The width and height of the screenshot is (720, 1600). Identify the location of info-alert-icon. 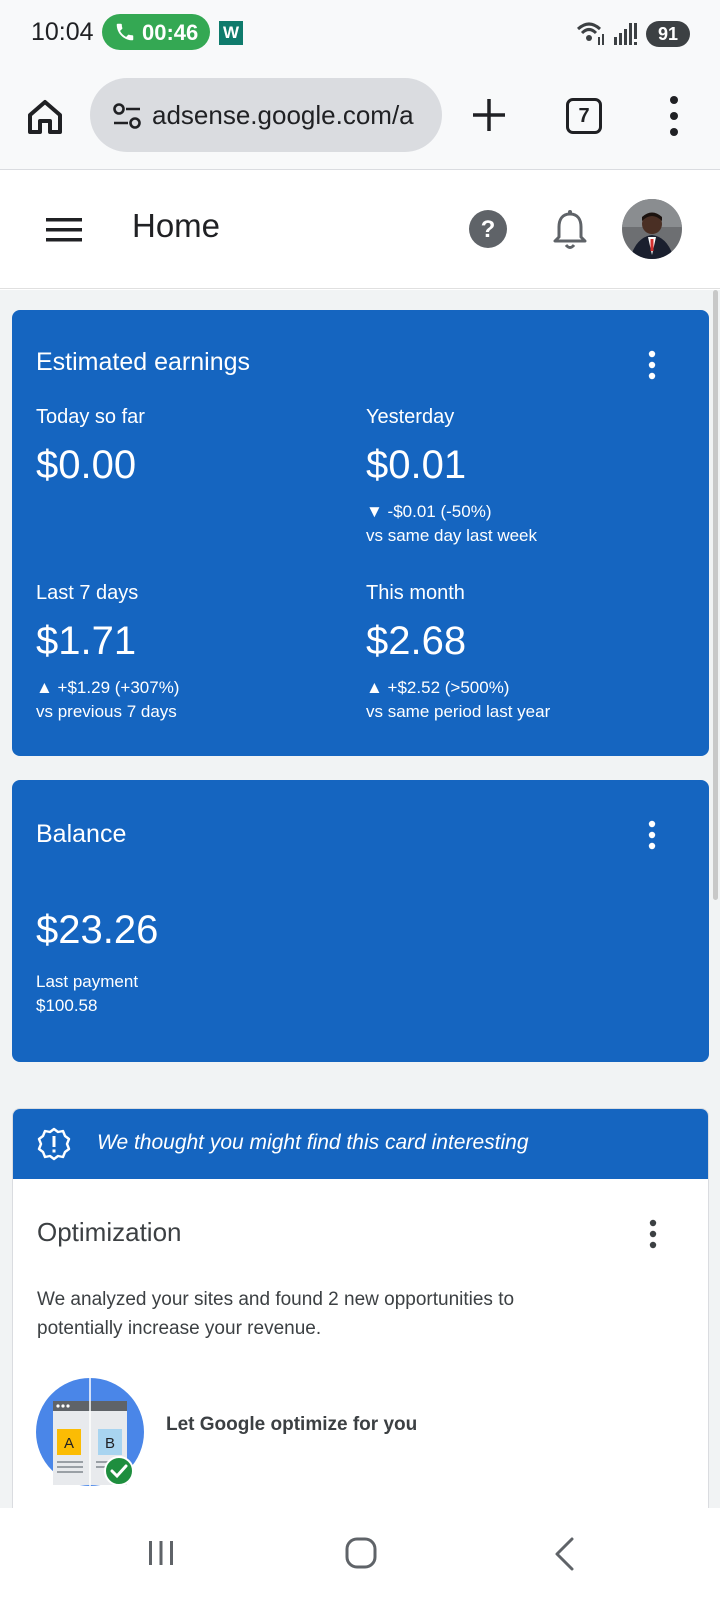
(54, 1144).